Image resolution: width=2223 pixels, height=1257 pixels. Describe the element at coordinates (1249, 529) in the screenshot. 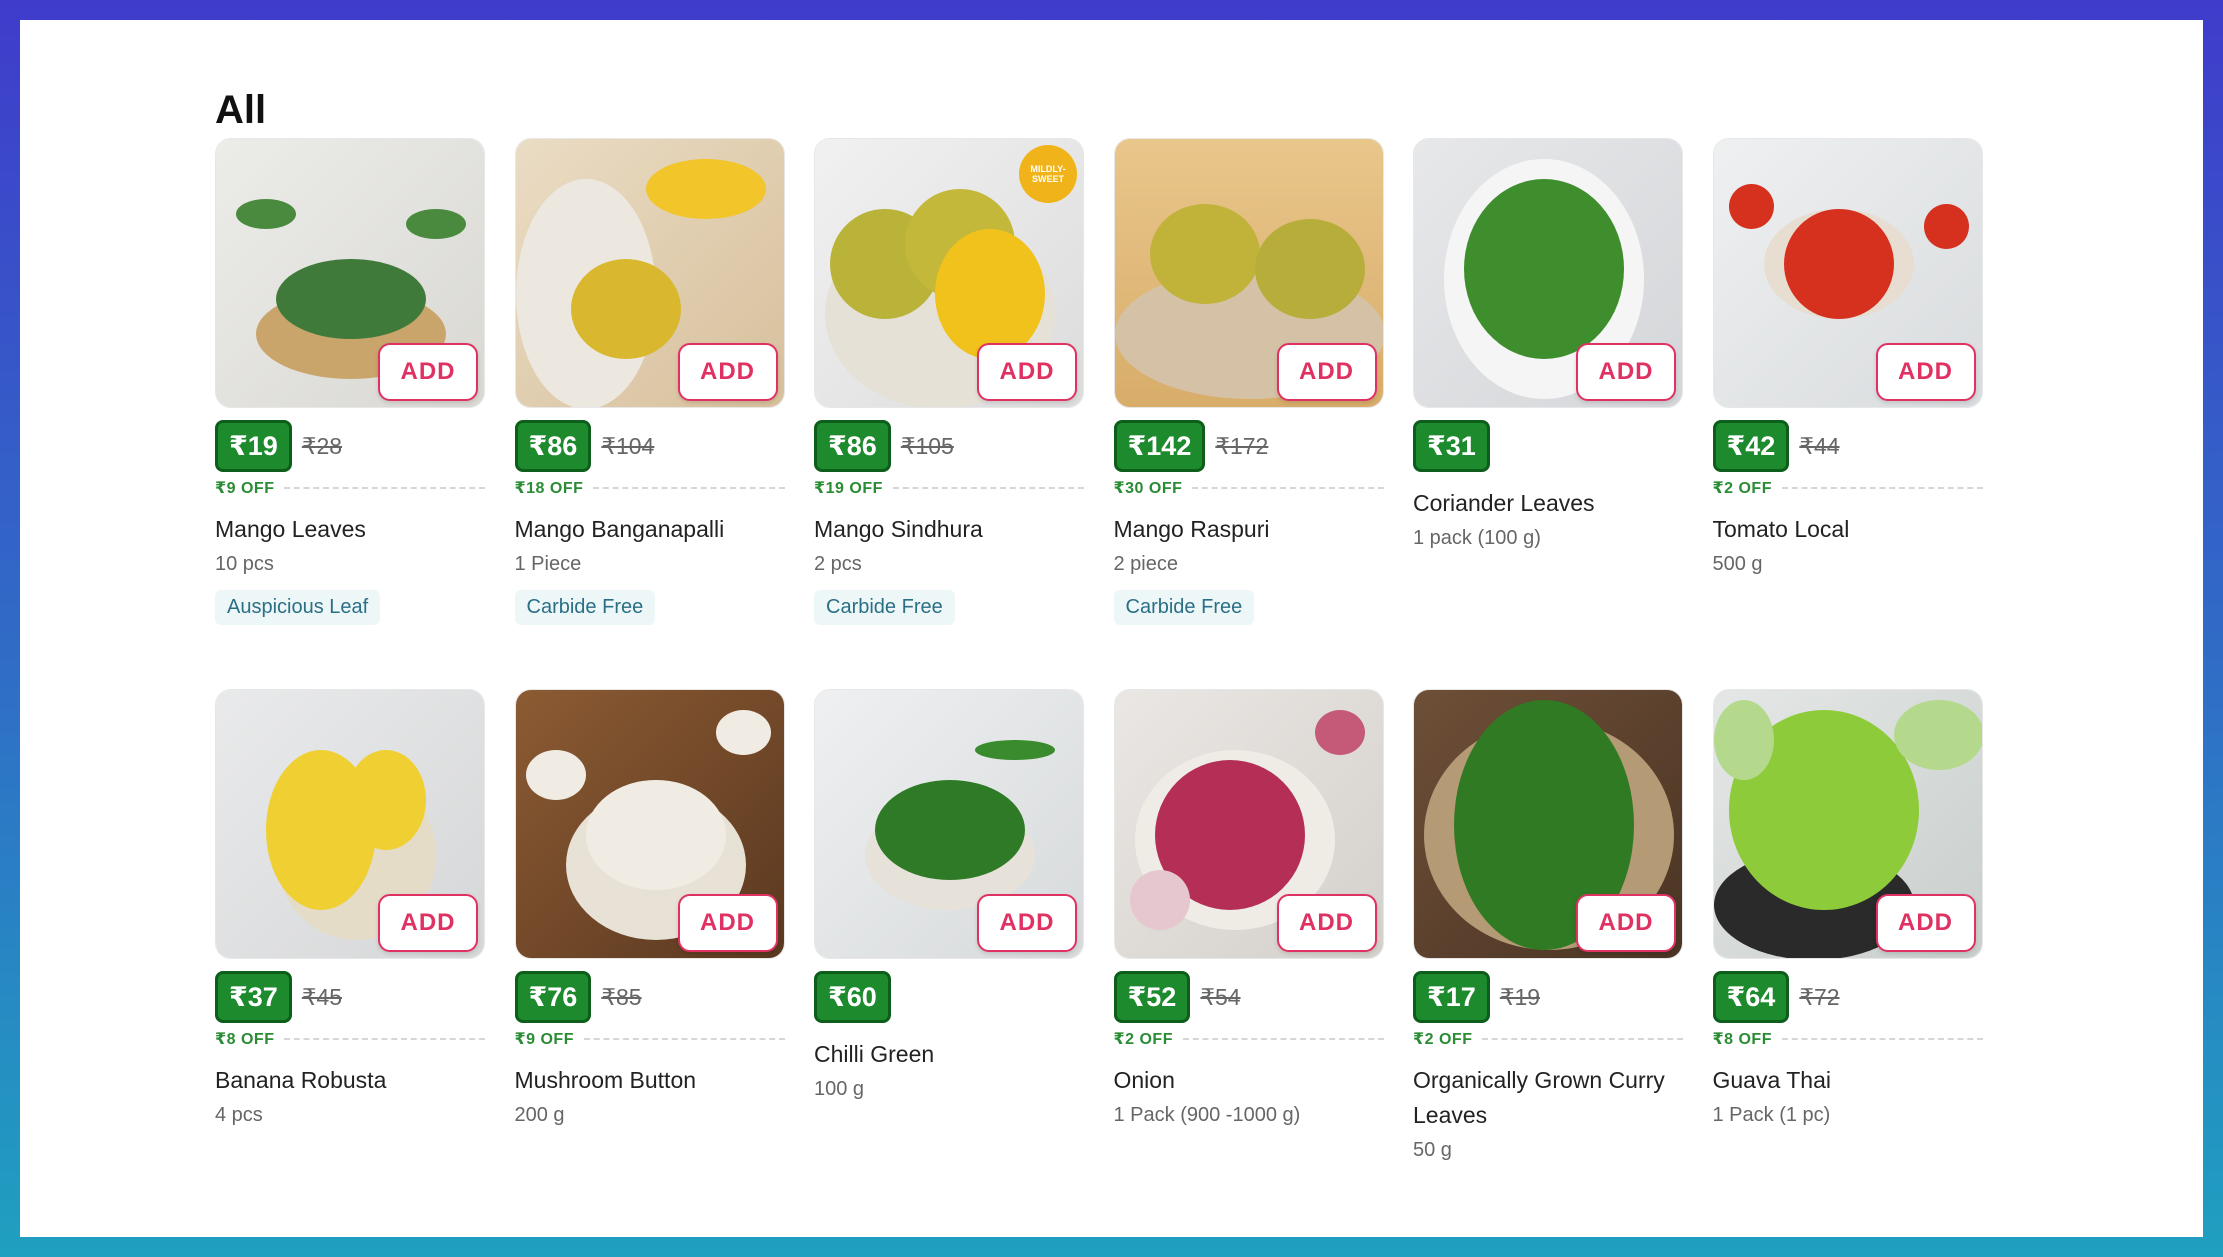

I see `product-name: Mango Raspuri` at that location.